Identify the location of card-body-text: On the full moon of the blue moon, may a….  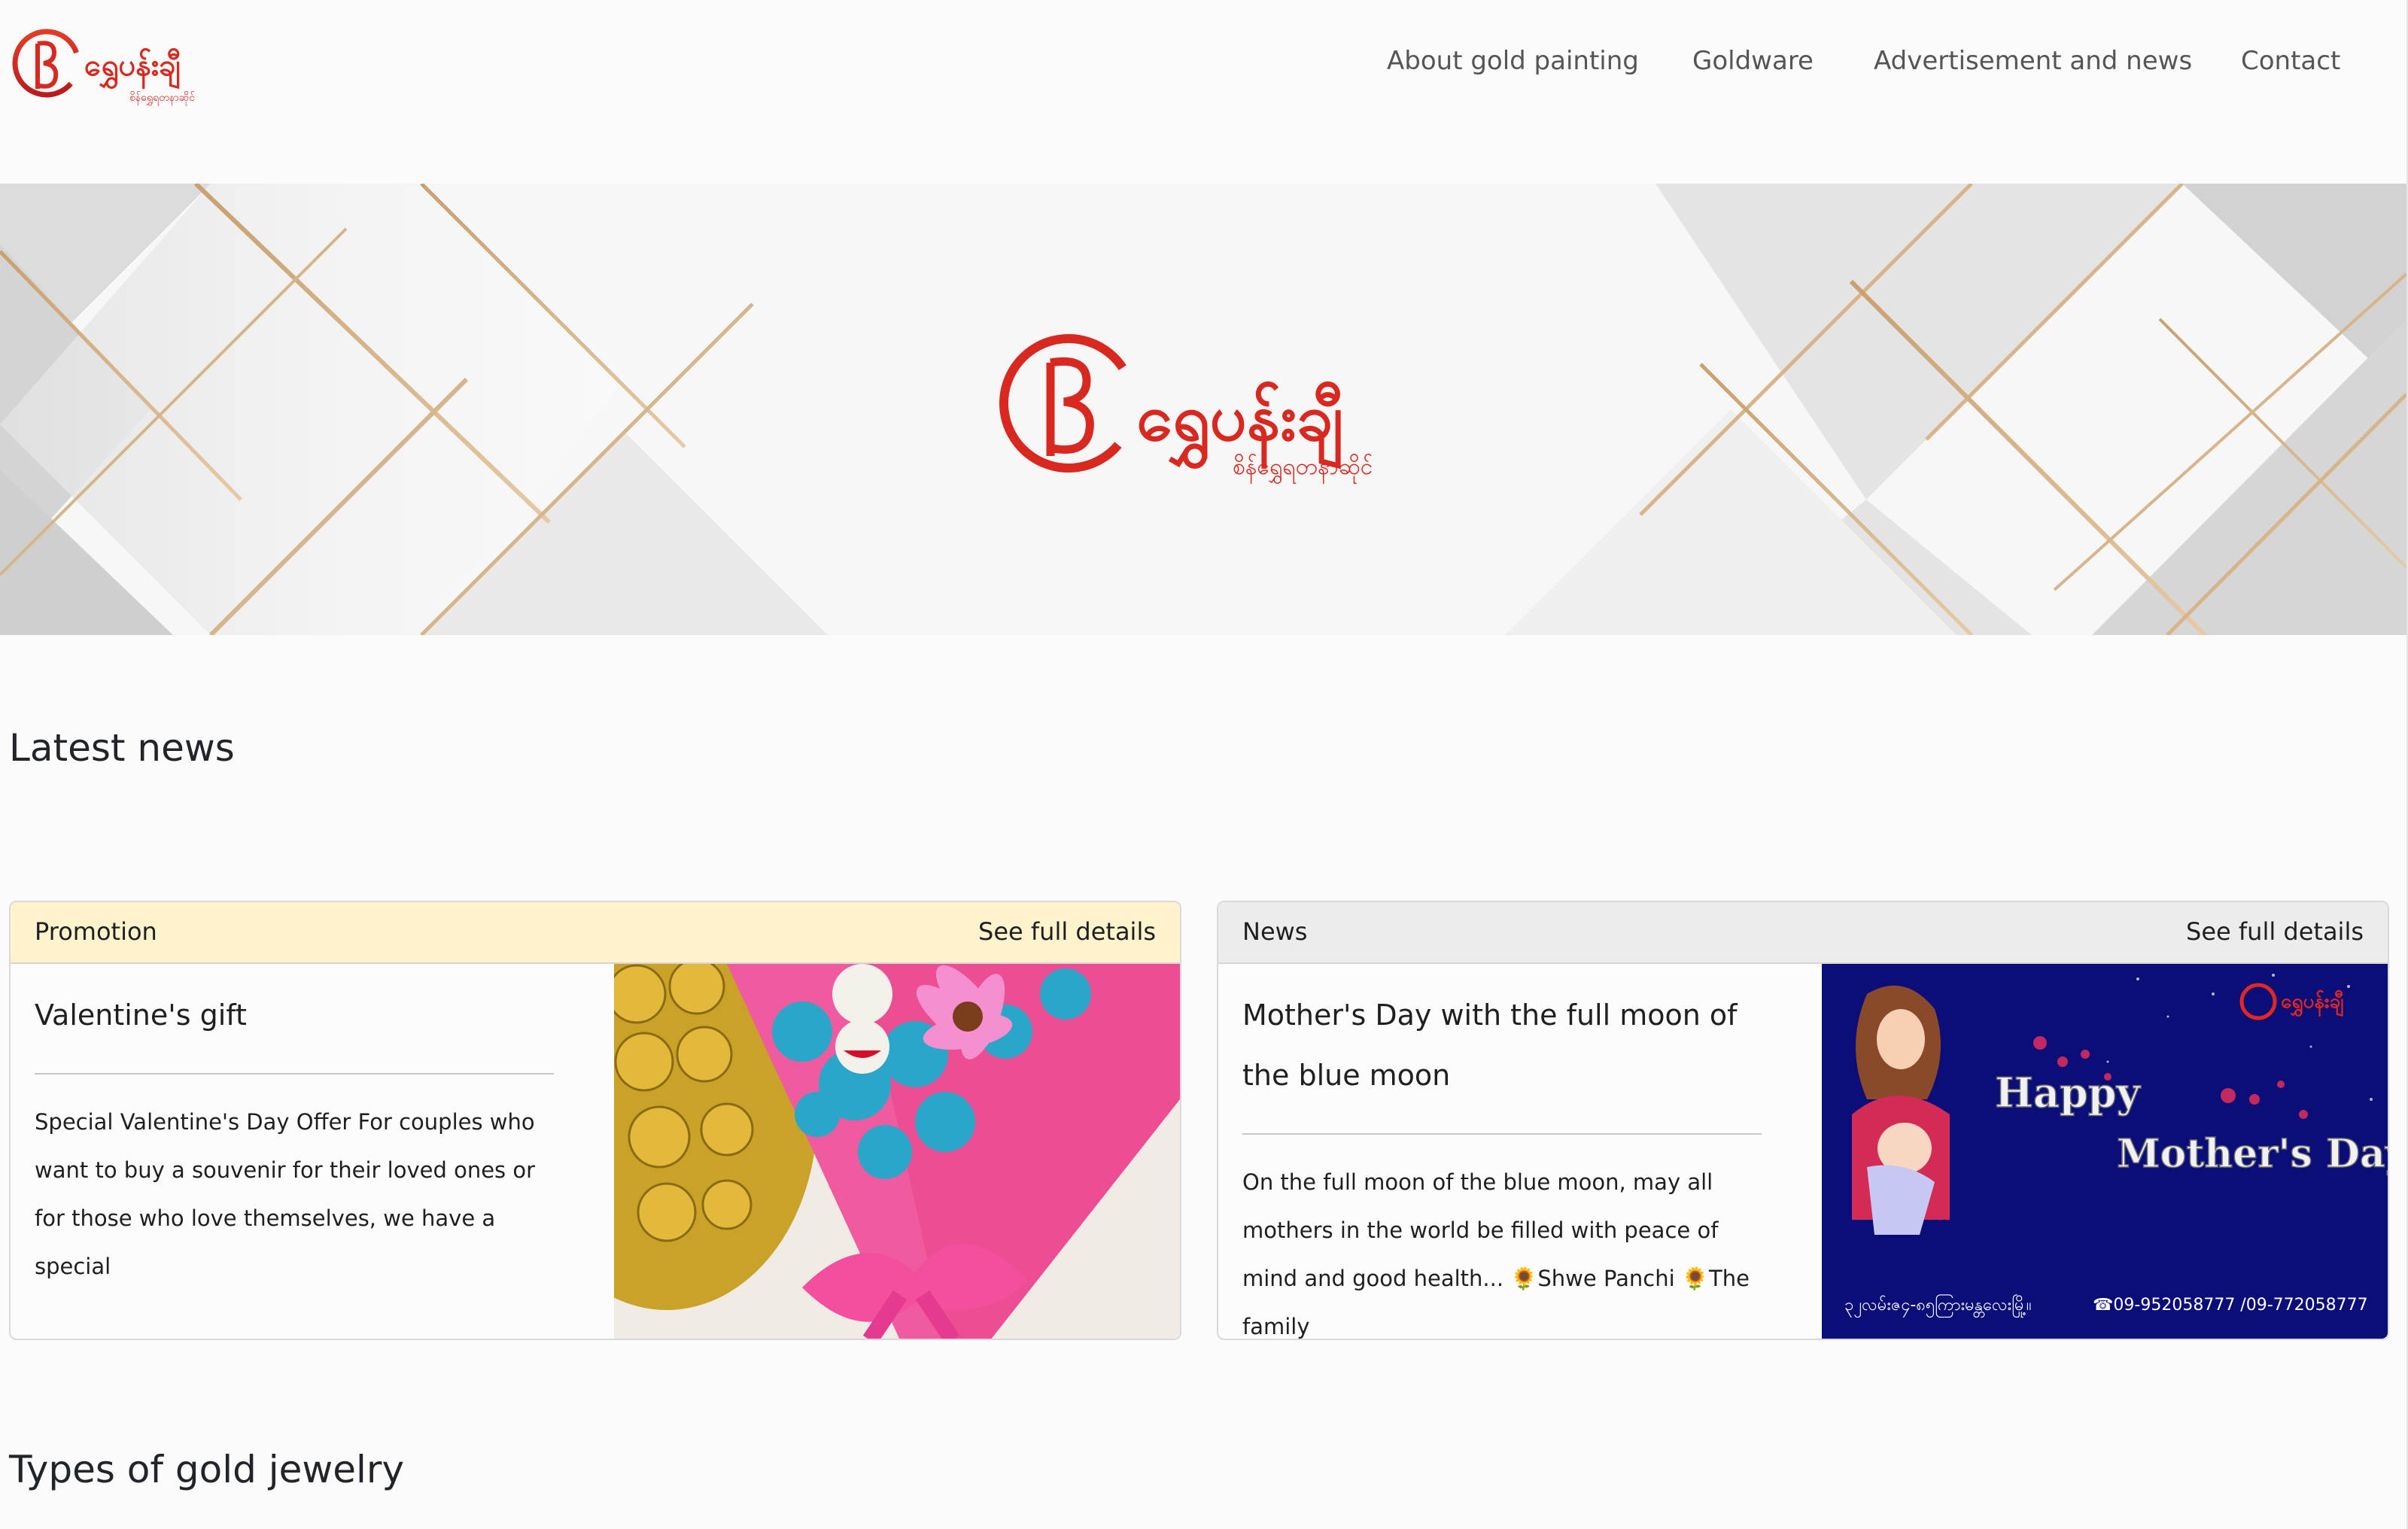
(1496, 1254).